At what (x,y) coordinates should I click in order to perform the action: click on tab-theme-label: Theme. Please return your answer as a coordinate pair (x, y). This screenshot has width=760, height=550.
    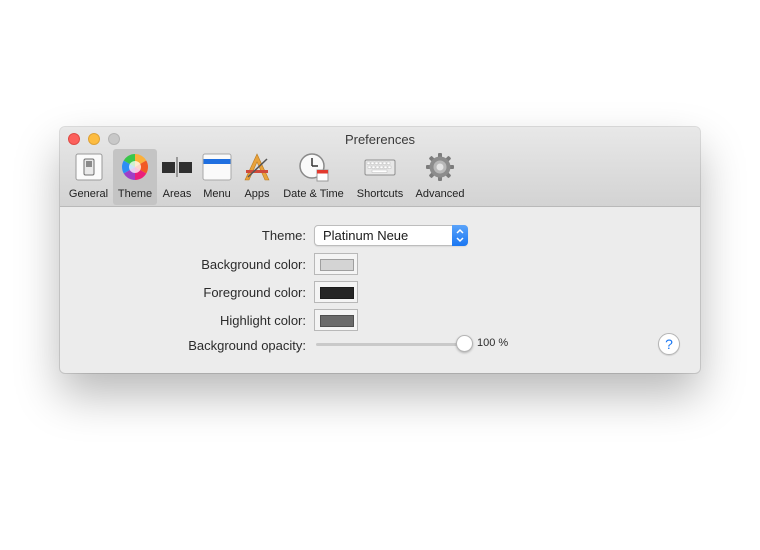
    Looking at the image, I should click on (135, 194).